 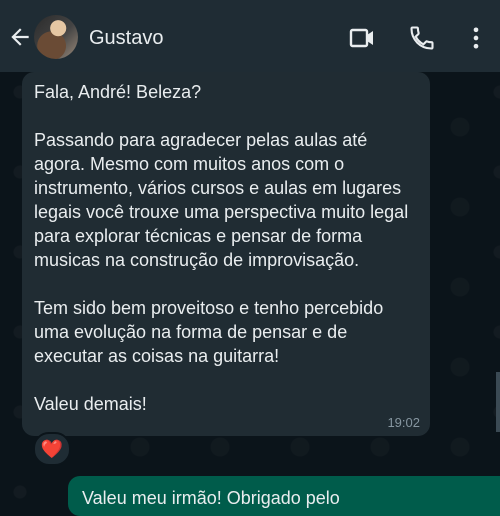 What do you see at coordinates (52, 449) in the screenshot?
I see `heart-reaction-icon: ❤️` at bounding box center [52, 449].